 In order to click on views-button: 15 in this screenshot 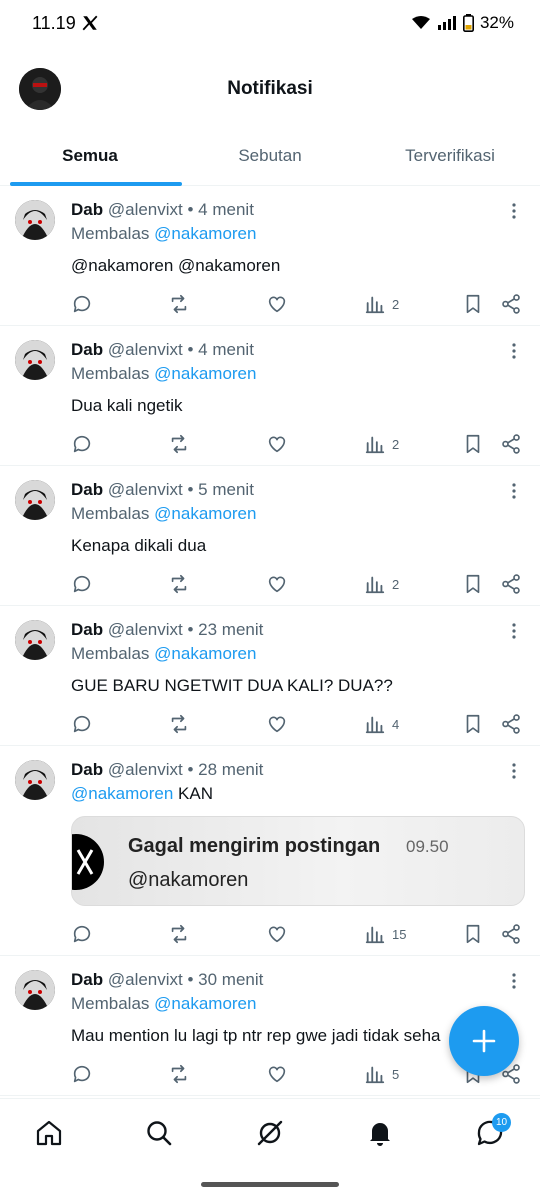, I will do `click(385, 934)`.